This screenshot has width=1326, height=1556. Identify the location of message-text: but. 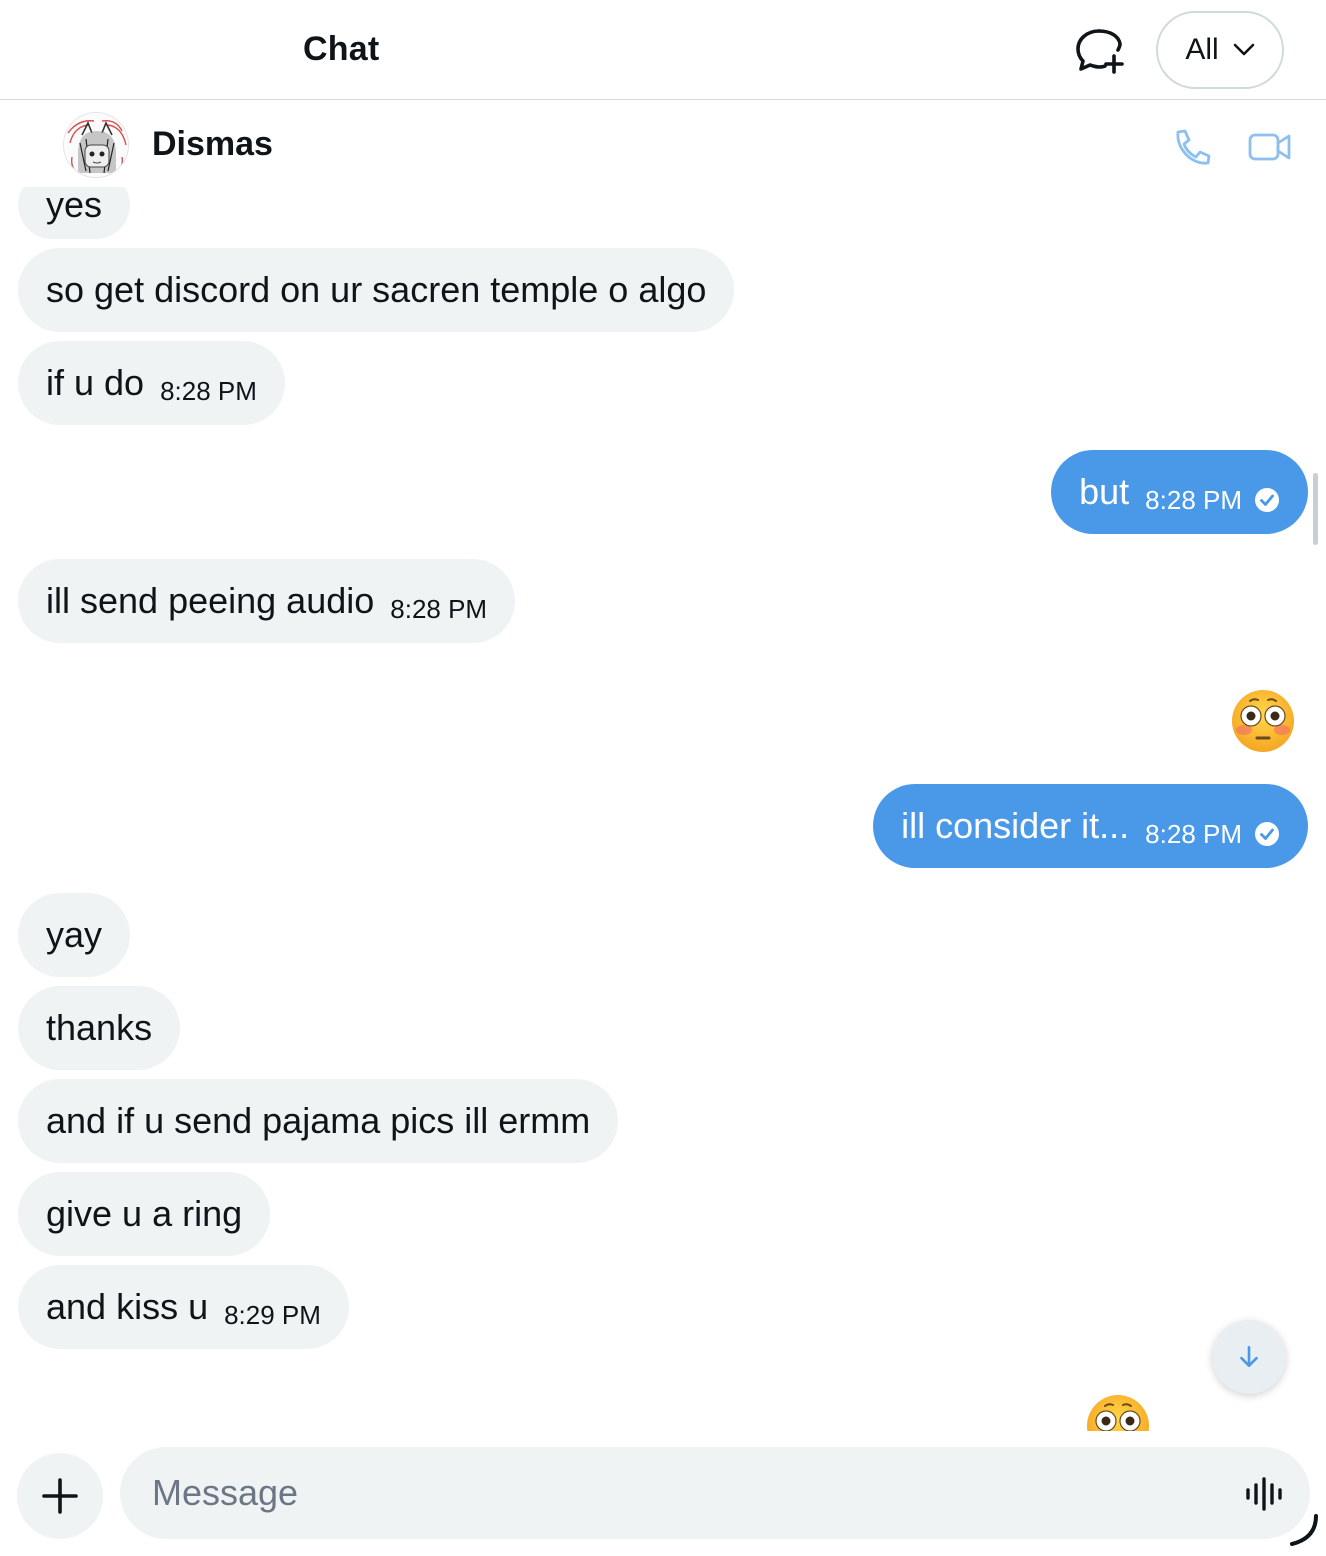
(1104, 491).